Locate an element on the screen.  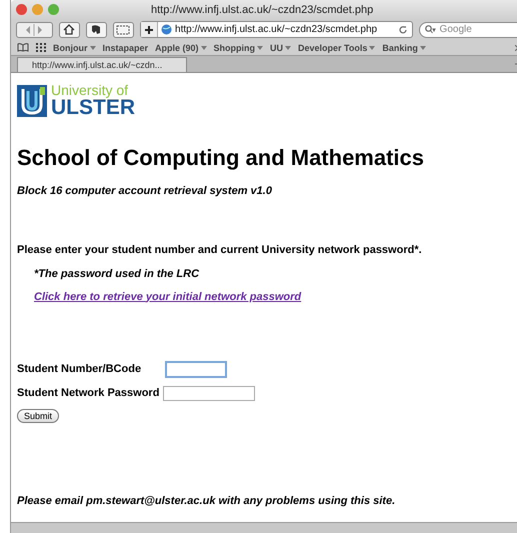
plus-icon is located at coordinates (149, 30).